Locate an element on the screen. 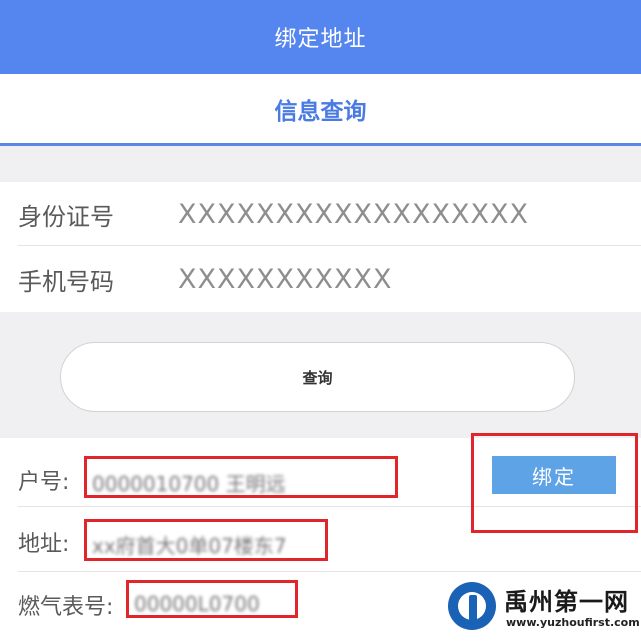 This screenshot has width=641, height=641. query-button-label: 查询 is located at coordinates (317, 377).